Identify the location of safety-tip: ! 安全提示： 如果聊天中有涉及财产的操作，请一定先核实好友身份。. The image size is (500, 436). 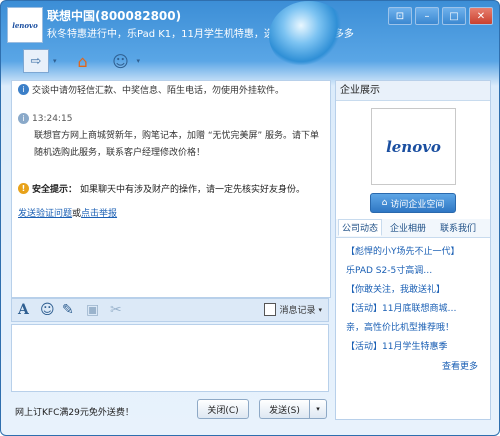
(161, 188).